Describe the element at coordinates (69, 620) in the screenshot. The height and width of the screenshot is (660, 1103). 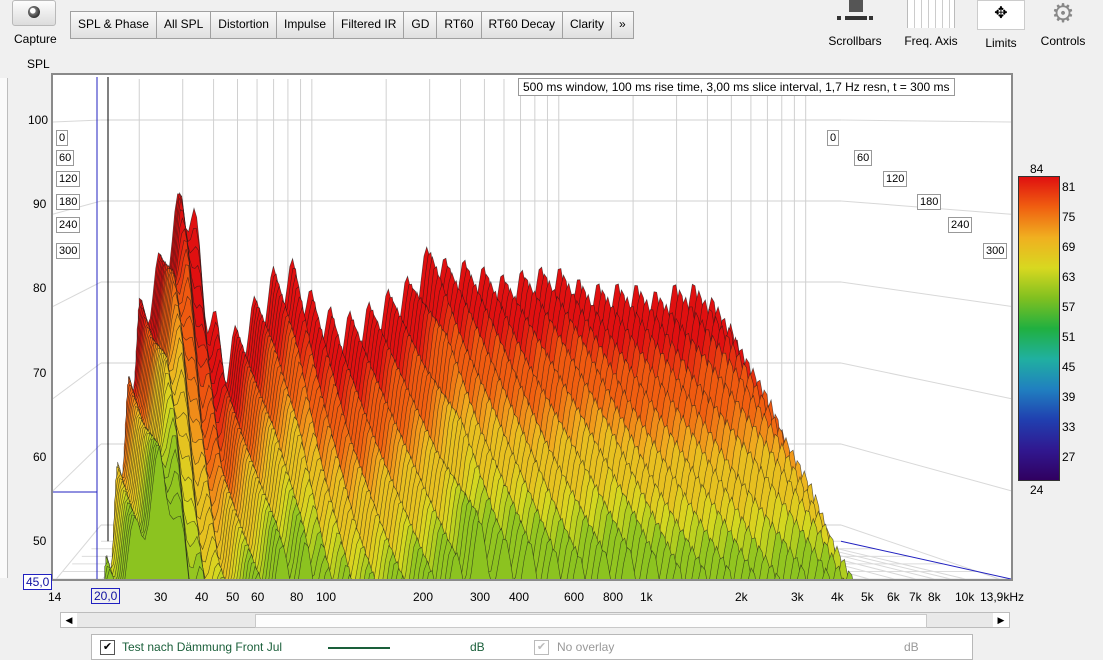
I see `scroll-left-arrow-icon: ◀` at that location.